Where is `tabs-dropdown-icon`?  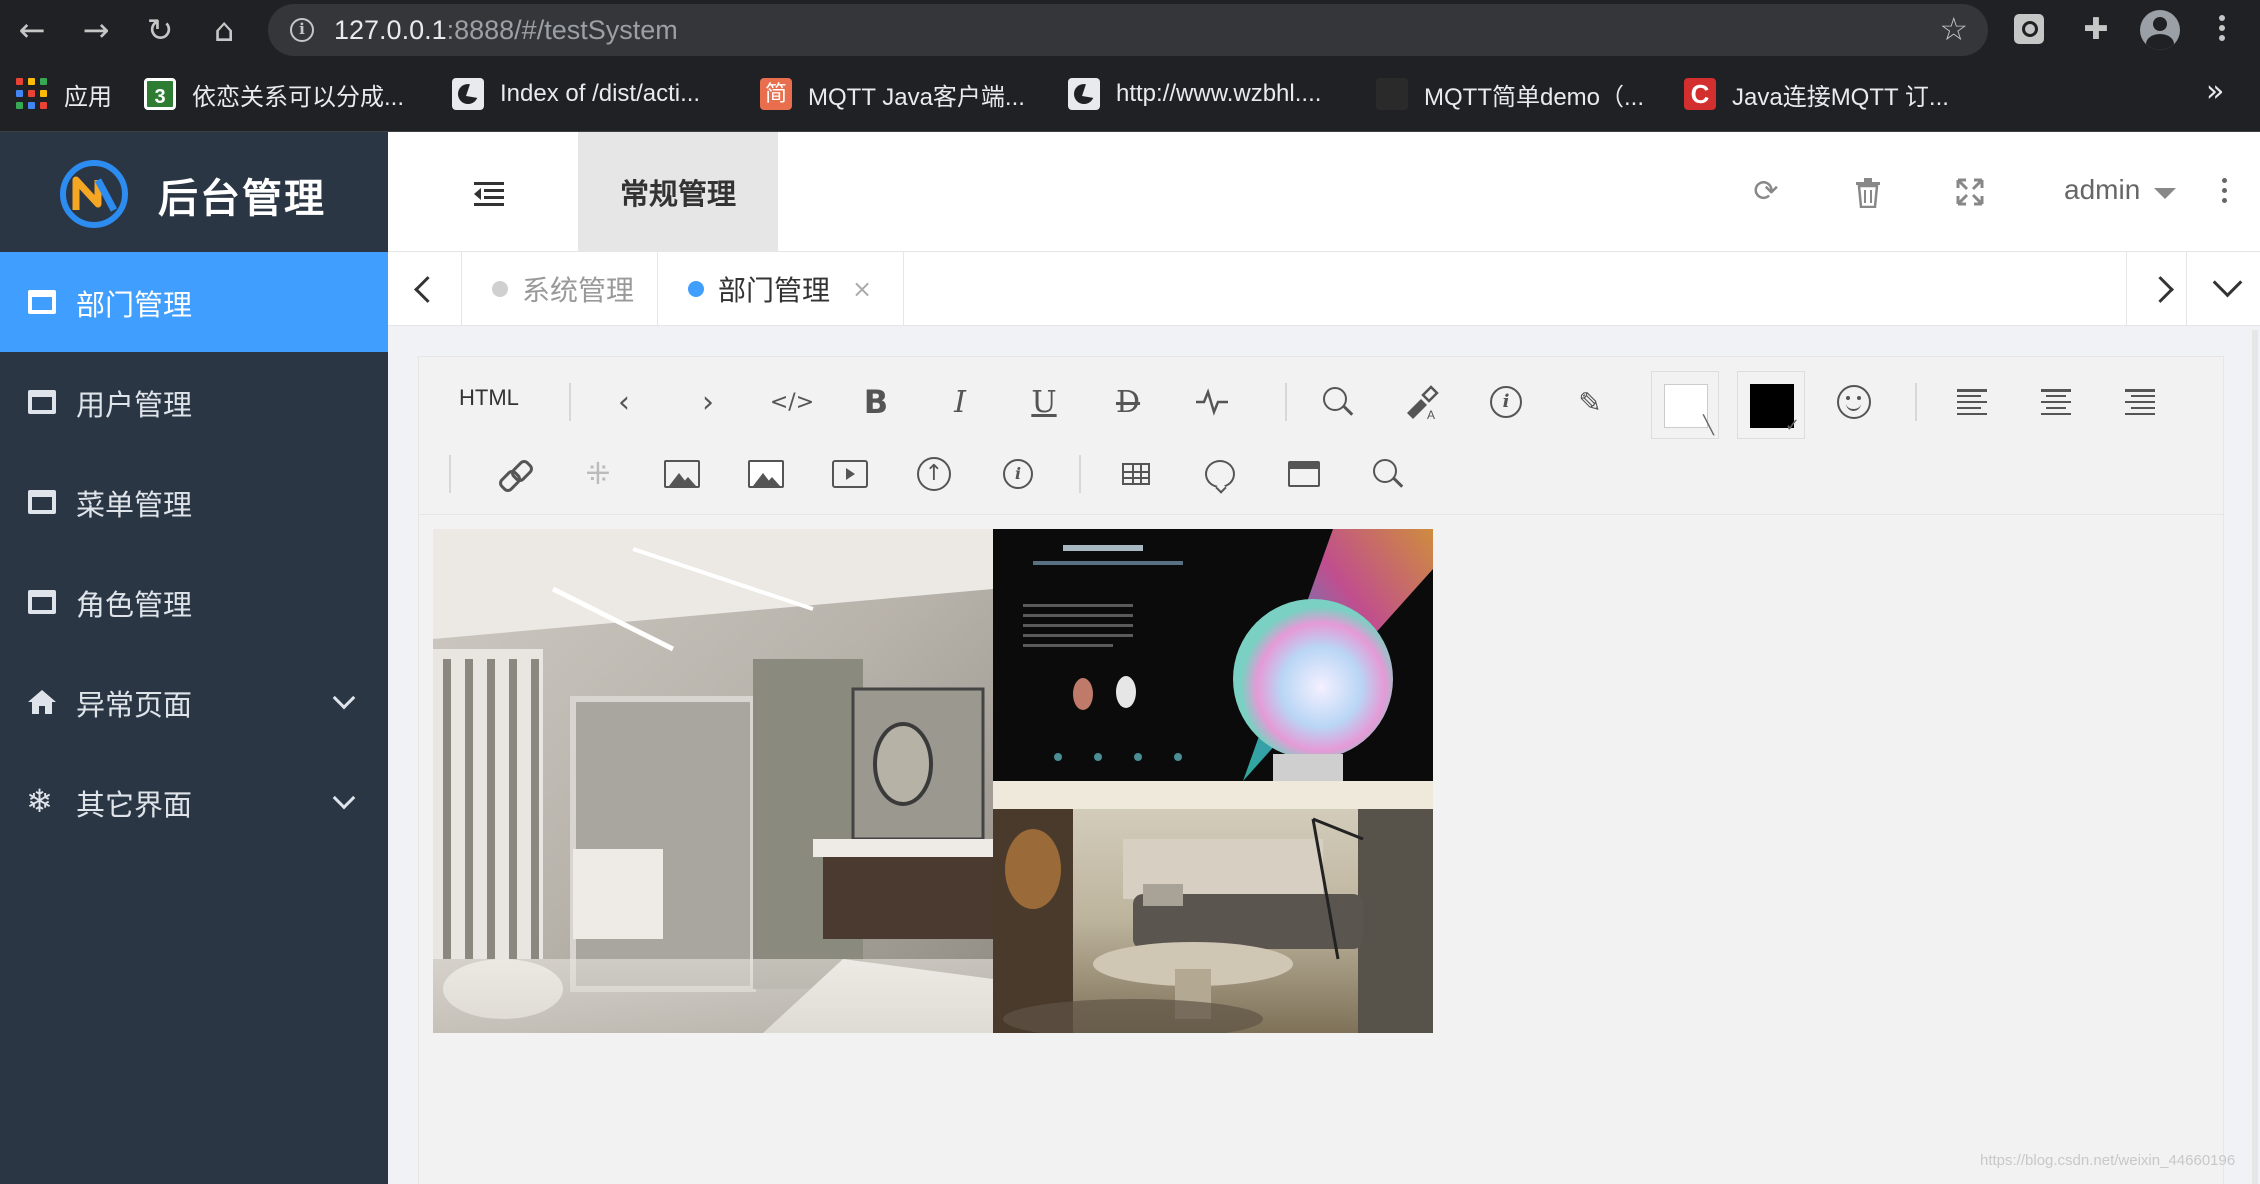 tabs-dropdown-icon is located at coordinates (2223, 289).